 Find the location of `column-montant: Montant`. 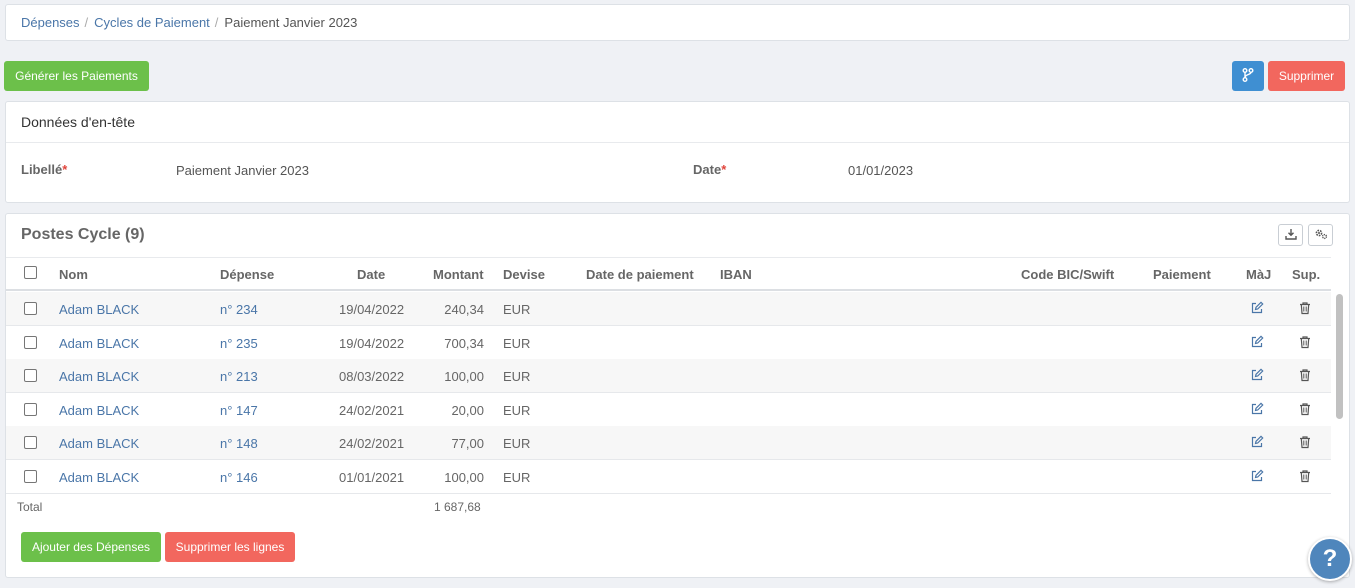

column-montant: Montant is located at coordinates (458, 274).